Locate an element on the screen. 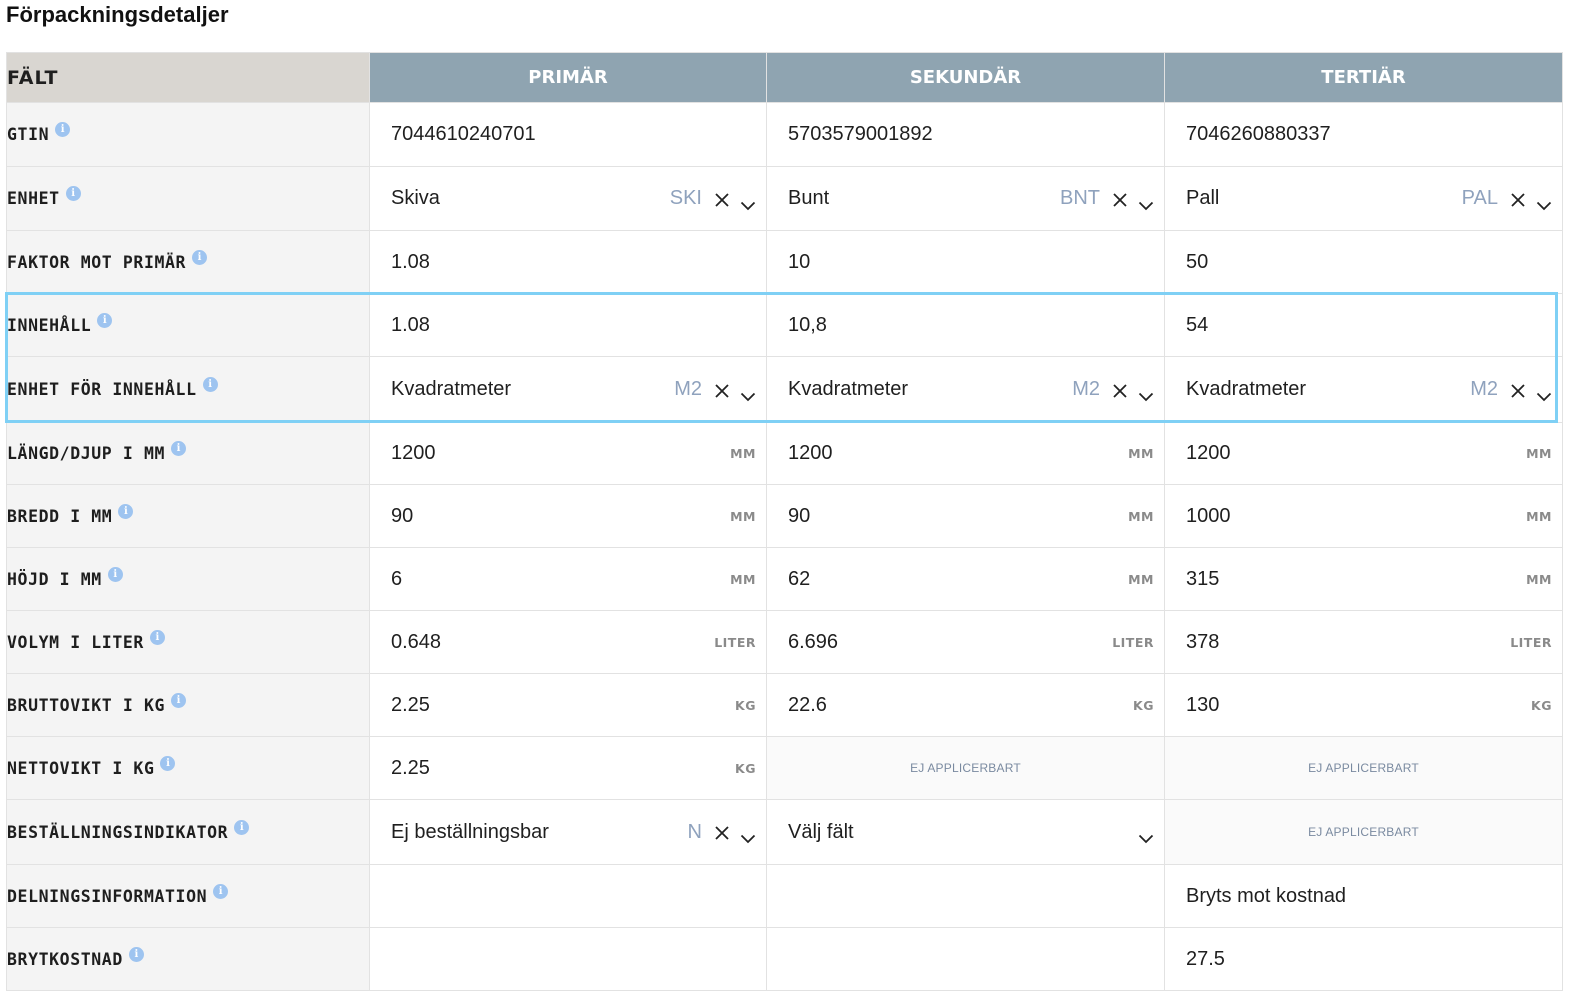 This screenshot has height=1008, width=1582. value-input: 6.696 is located at coordinates (950, 642).